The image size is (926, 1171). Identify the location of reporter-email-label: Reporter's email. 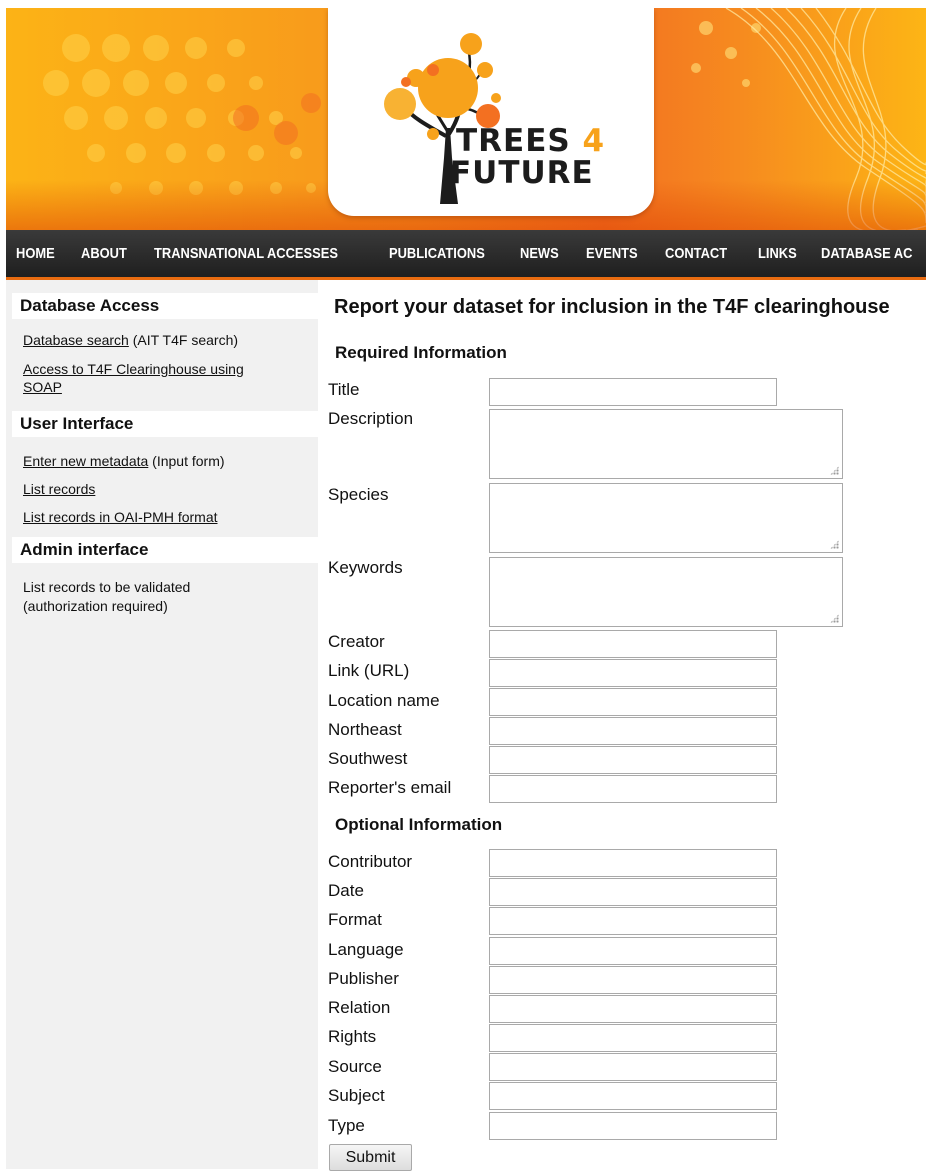
(390, 787).